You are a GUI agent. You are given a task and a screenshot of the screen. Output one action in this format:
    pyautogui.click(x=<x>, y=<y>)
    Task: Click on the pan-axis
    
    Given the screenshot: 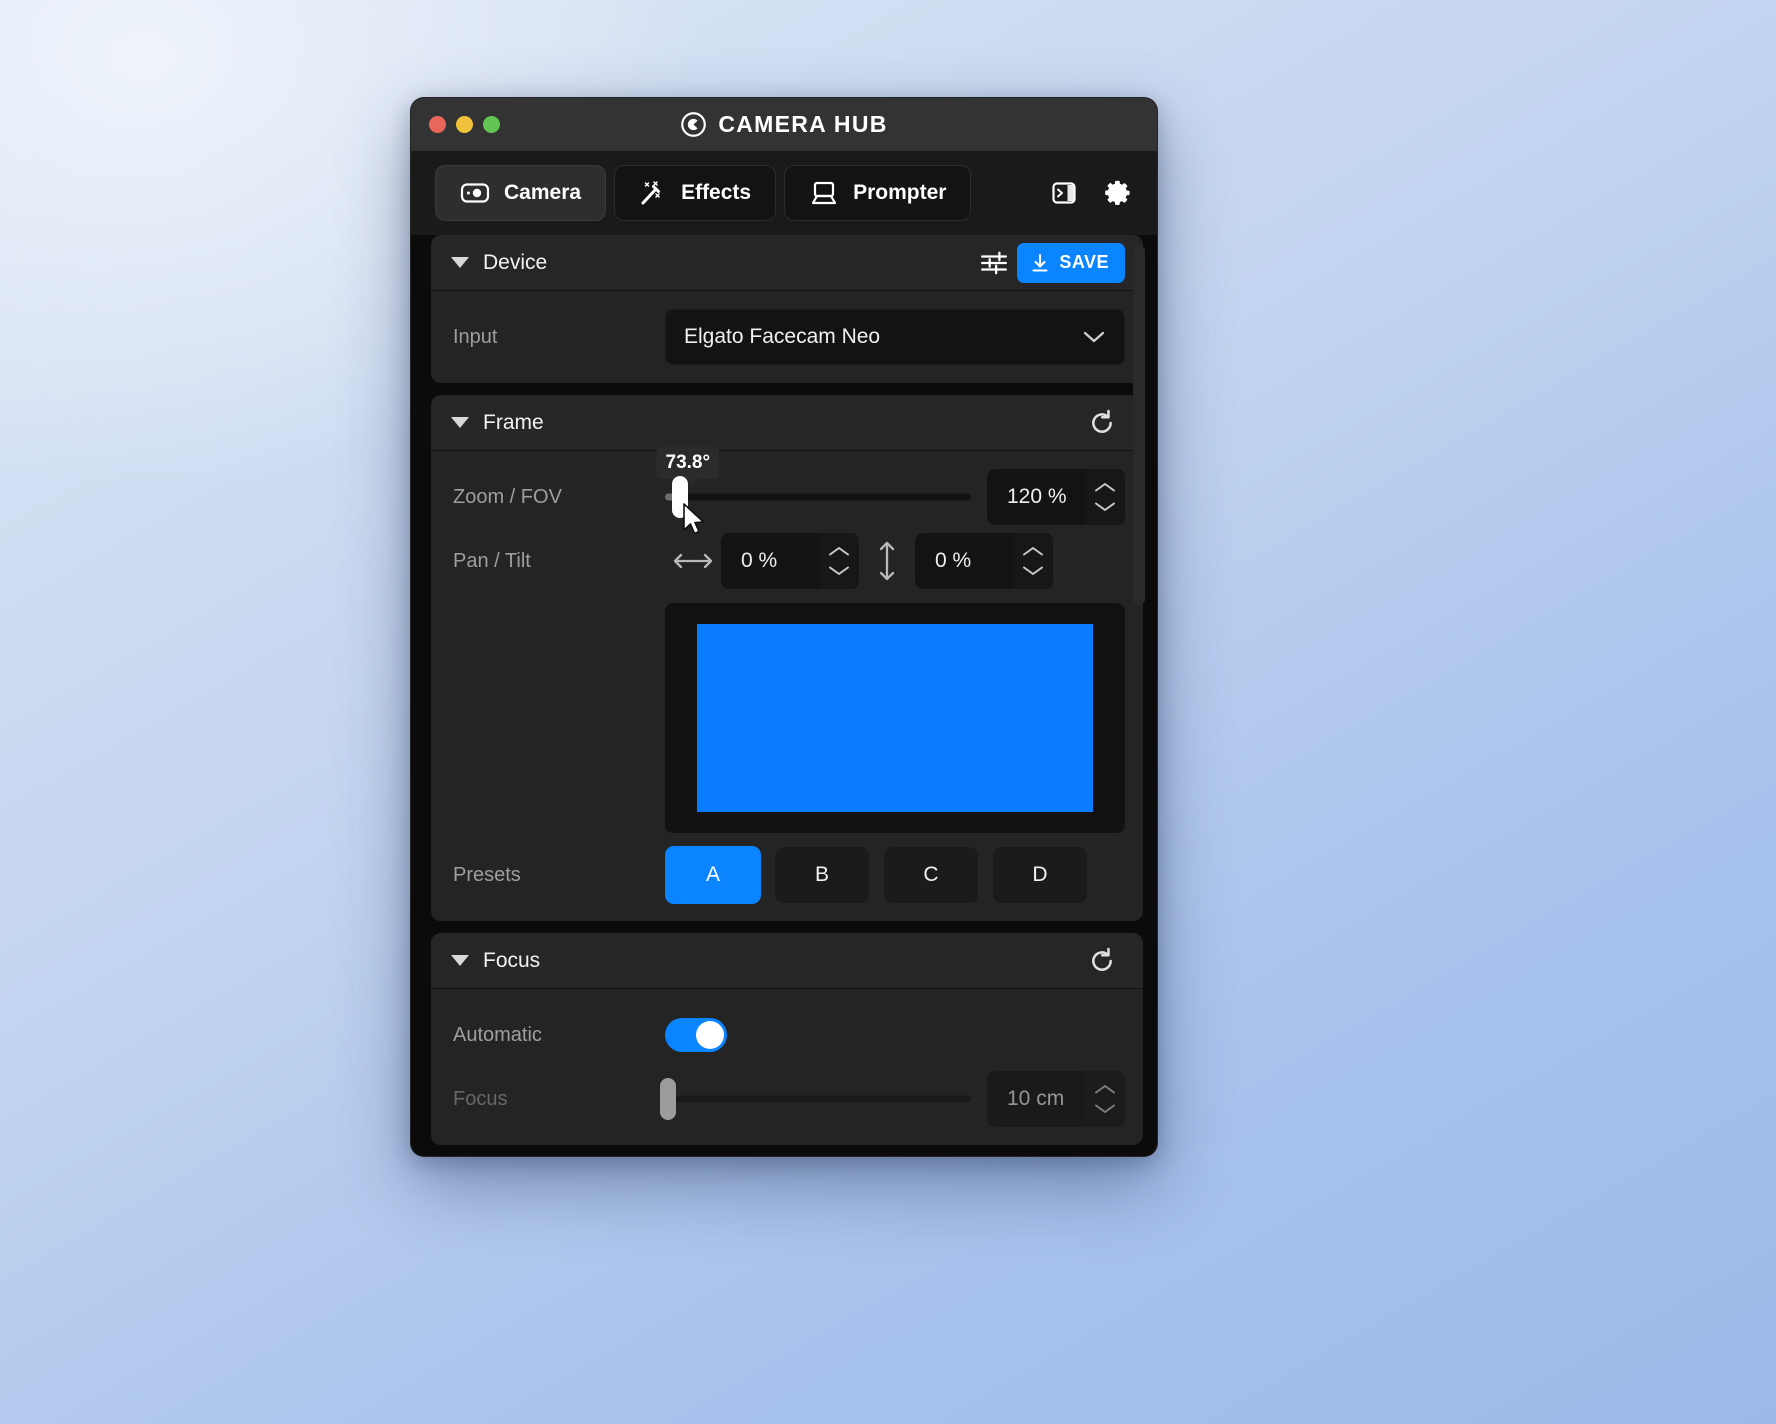 What is the action you would take?
    pyautogui.click(x=693, y=561)
    